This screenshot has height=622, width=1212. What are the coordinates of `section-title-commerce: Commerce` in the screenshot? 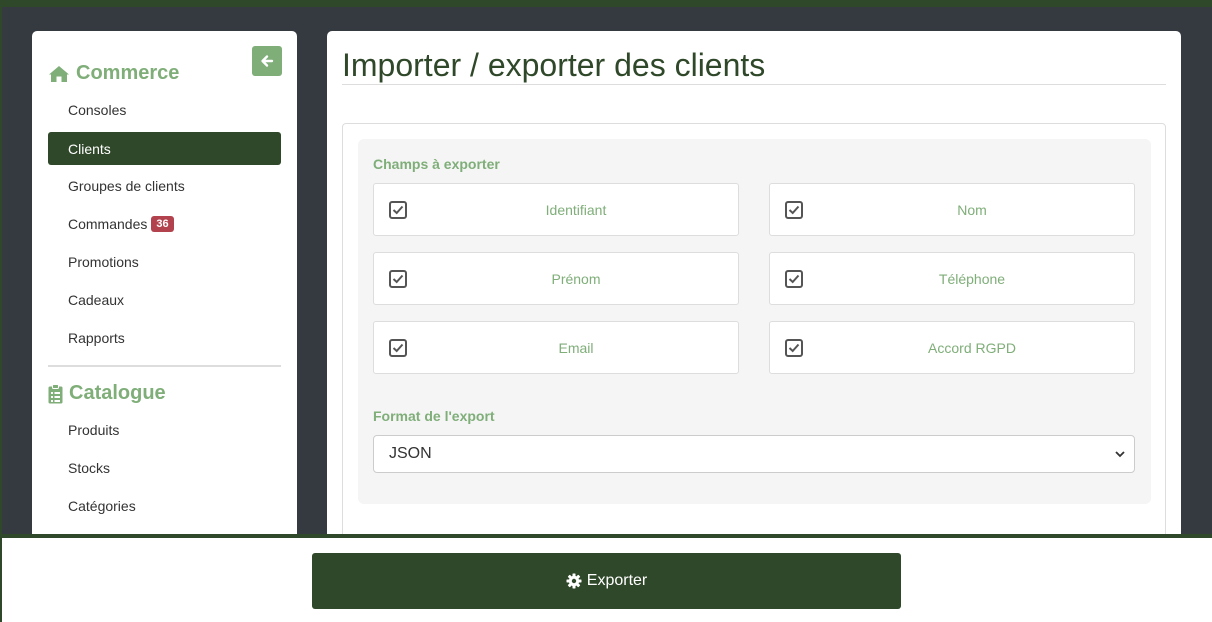 It's located at (113, 73).